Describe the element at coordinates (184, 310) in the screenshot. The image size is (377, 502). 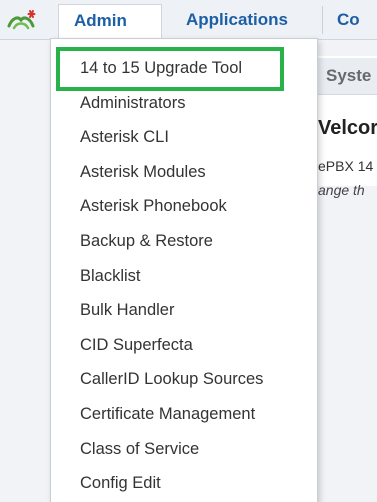
I see `menu-item-bulk-handler: Bulk Handler` at that location.